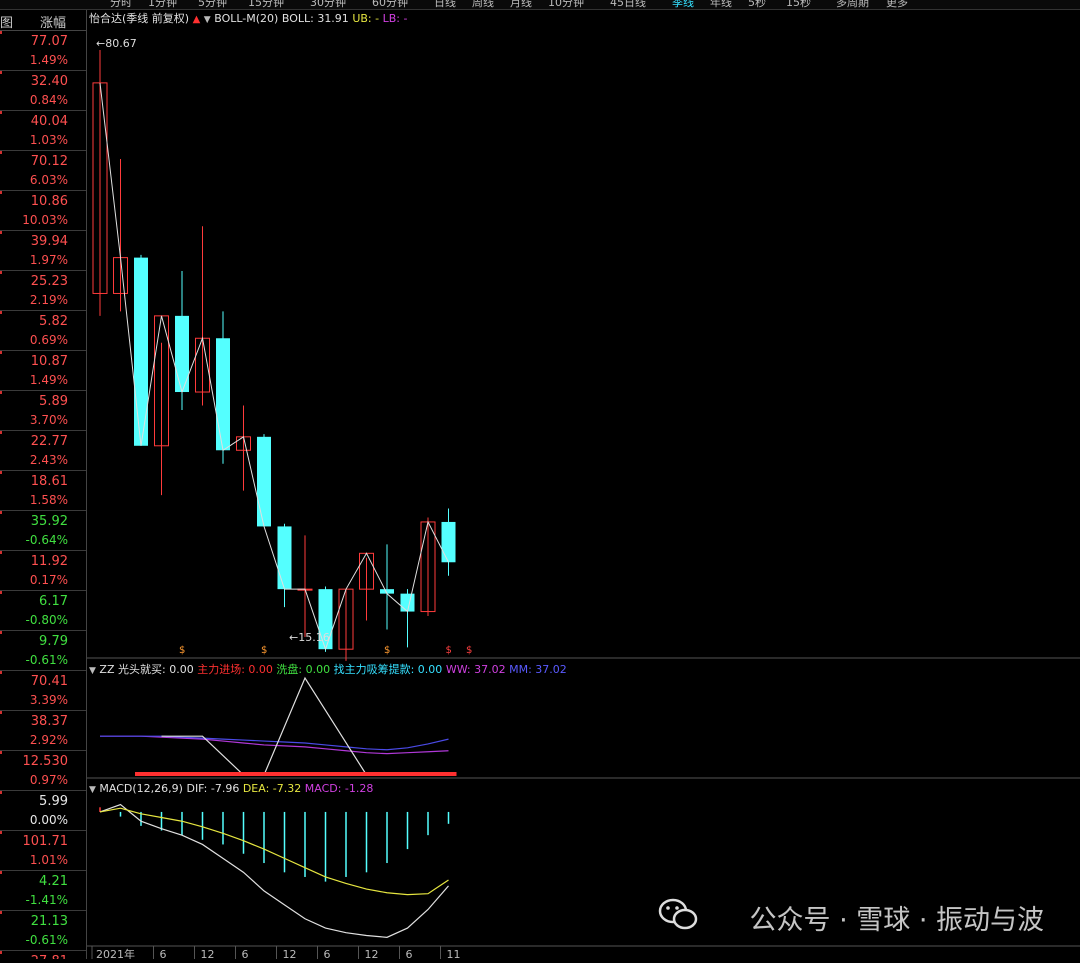  What do you see at coordinates (49, 41) in the screenshot?
I see `row-price: 77.07` at bounding box center [49, 41].